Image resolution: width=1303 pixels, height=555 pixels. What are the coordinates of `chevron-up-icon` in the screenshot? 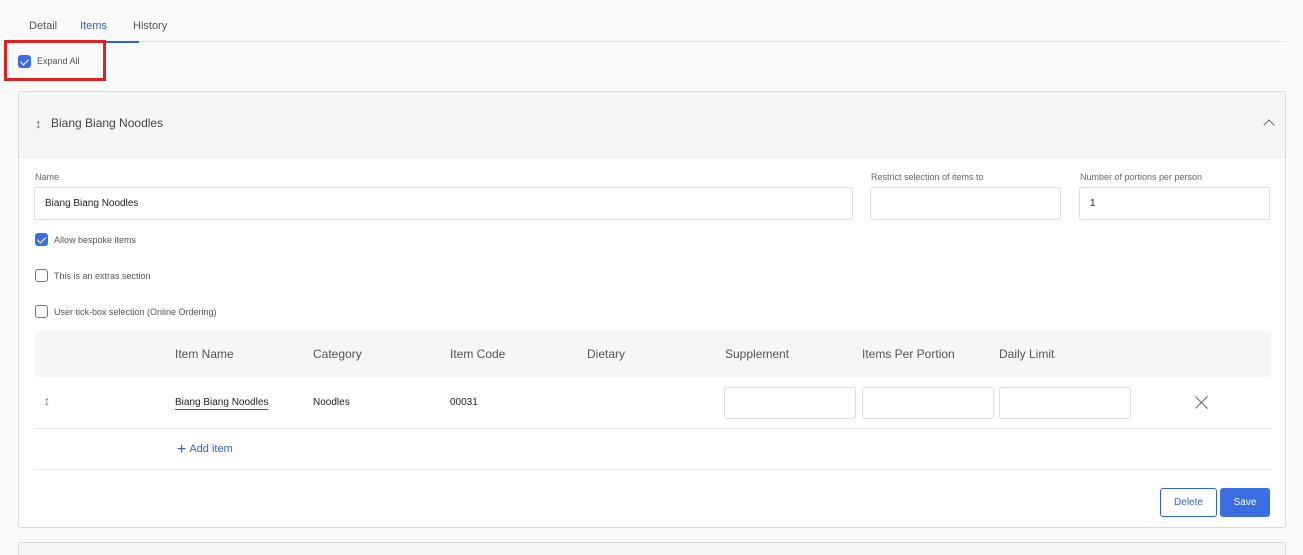 It's located at (1269, 125).